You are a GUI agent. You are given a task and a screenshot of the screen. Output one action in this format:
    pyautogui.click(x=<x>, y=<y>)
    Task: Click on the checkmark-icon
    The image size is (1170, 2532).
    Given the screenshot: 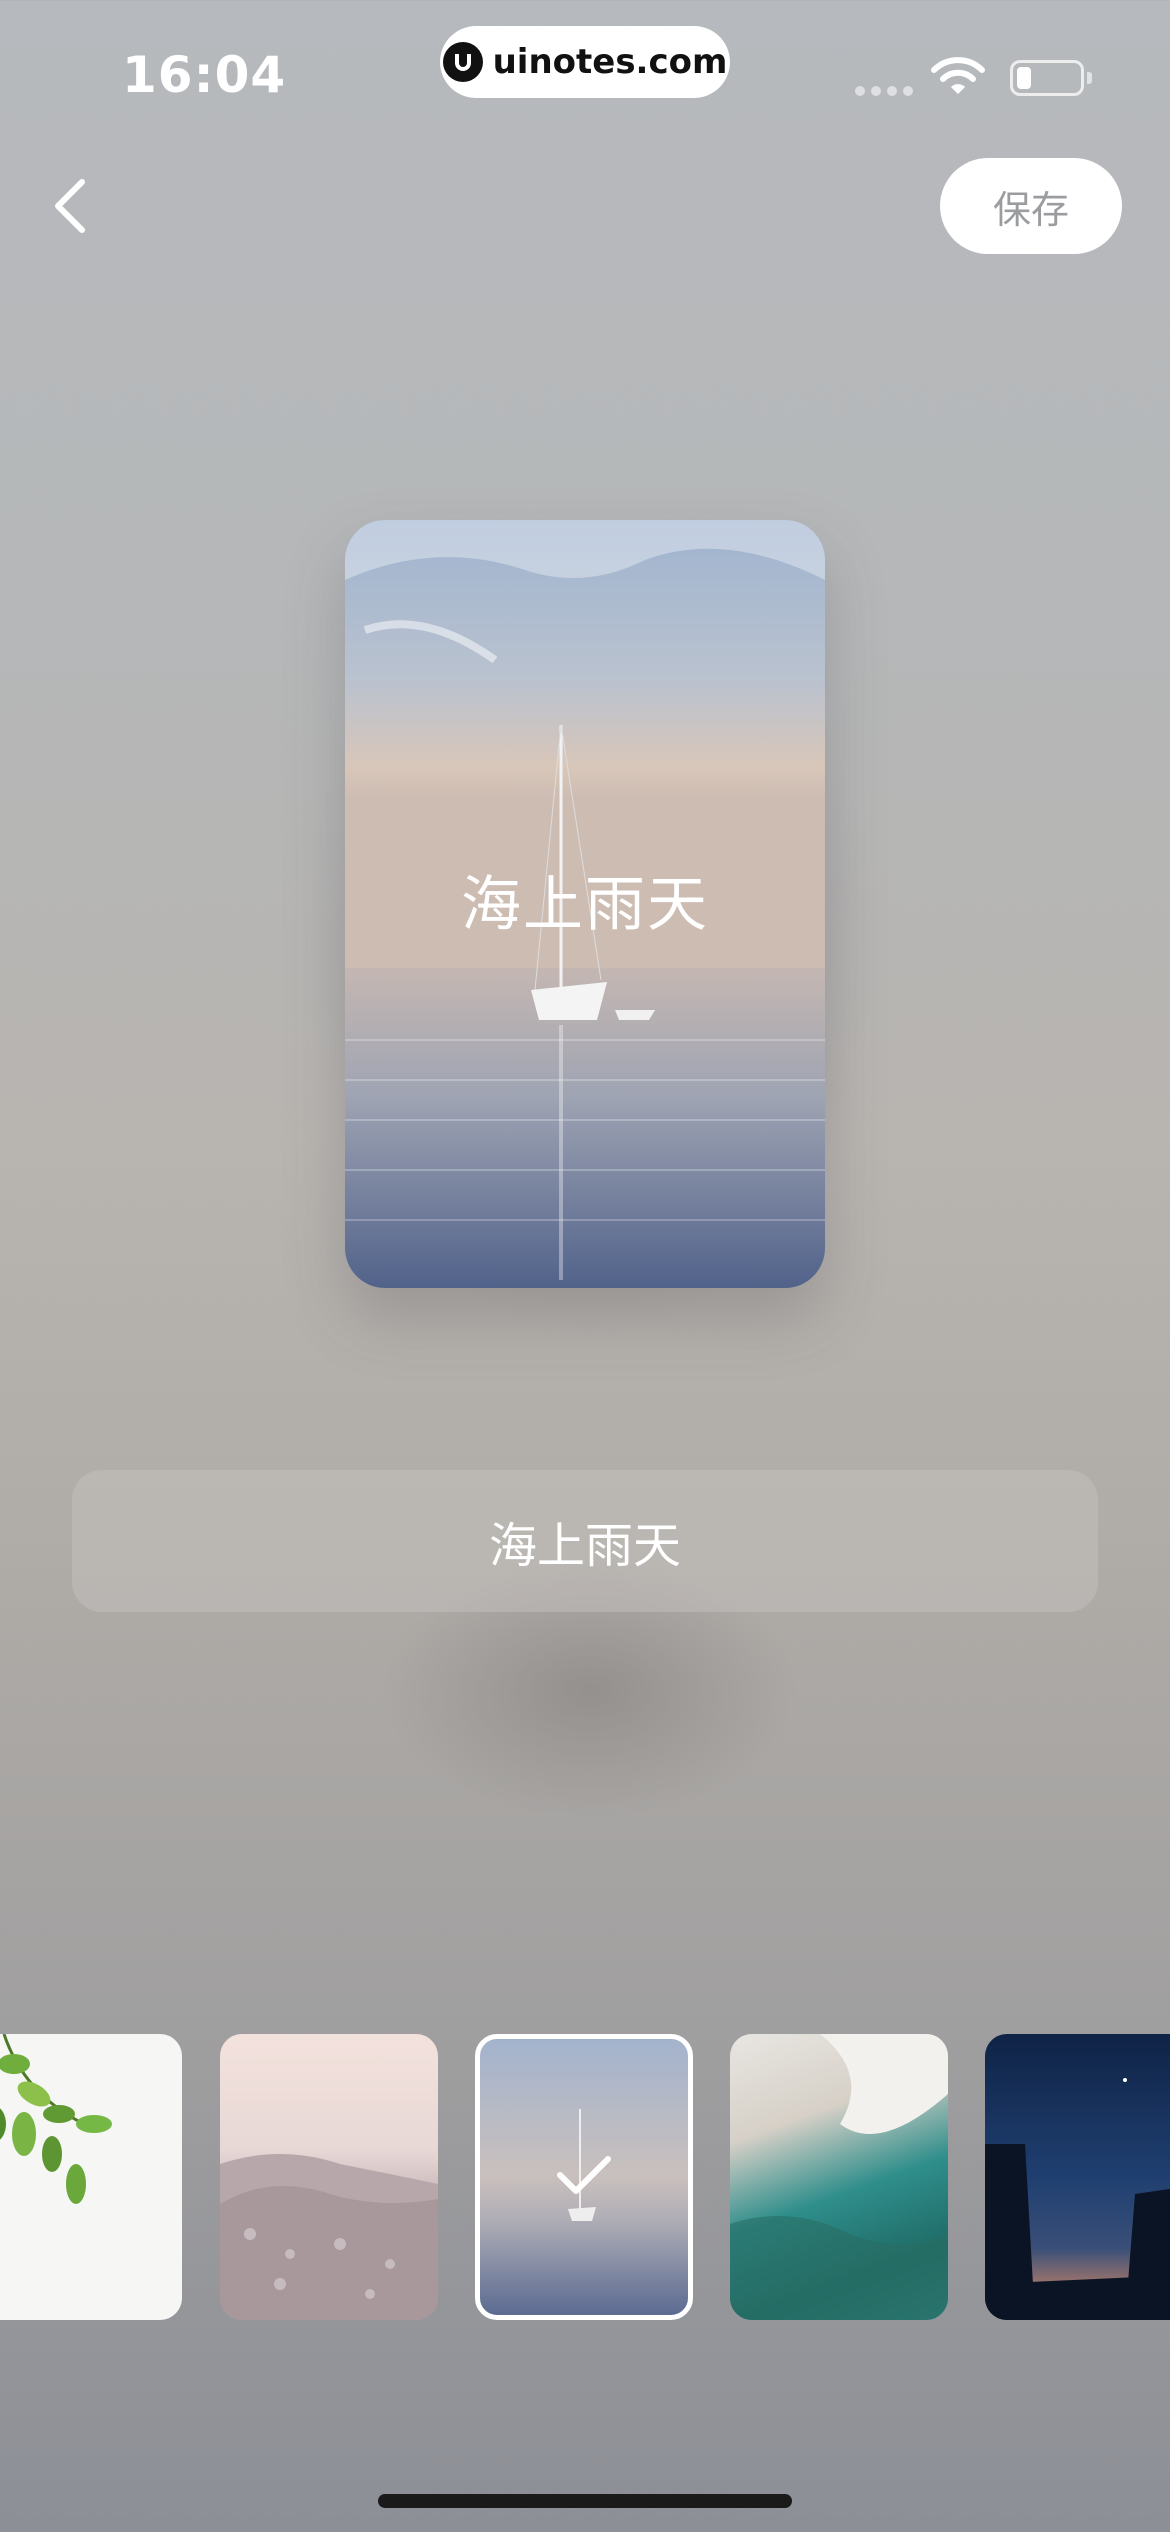 What is the action you would take?
    pyautogui.click(x=584, y=2177)
    